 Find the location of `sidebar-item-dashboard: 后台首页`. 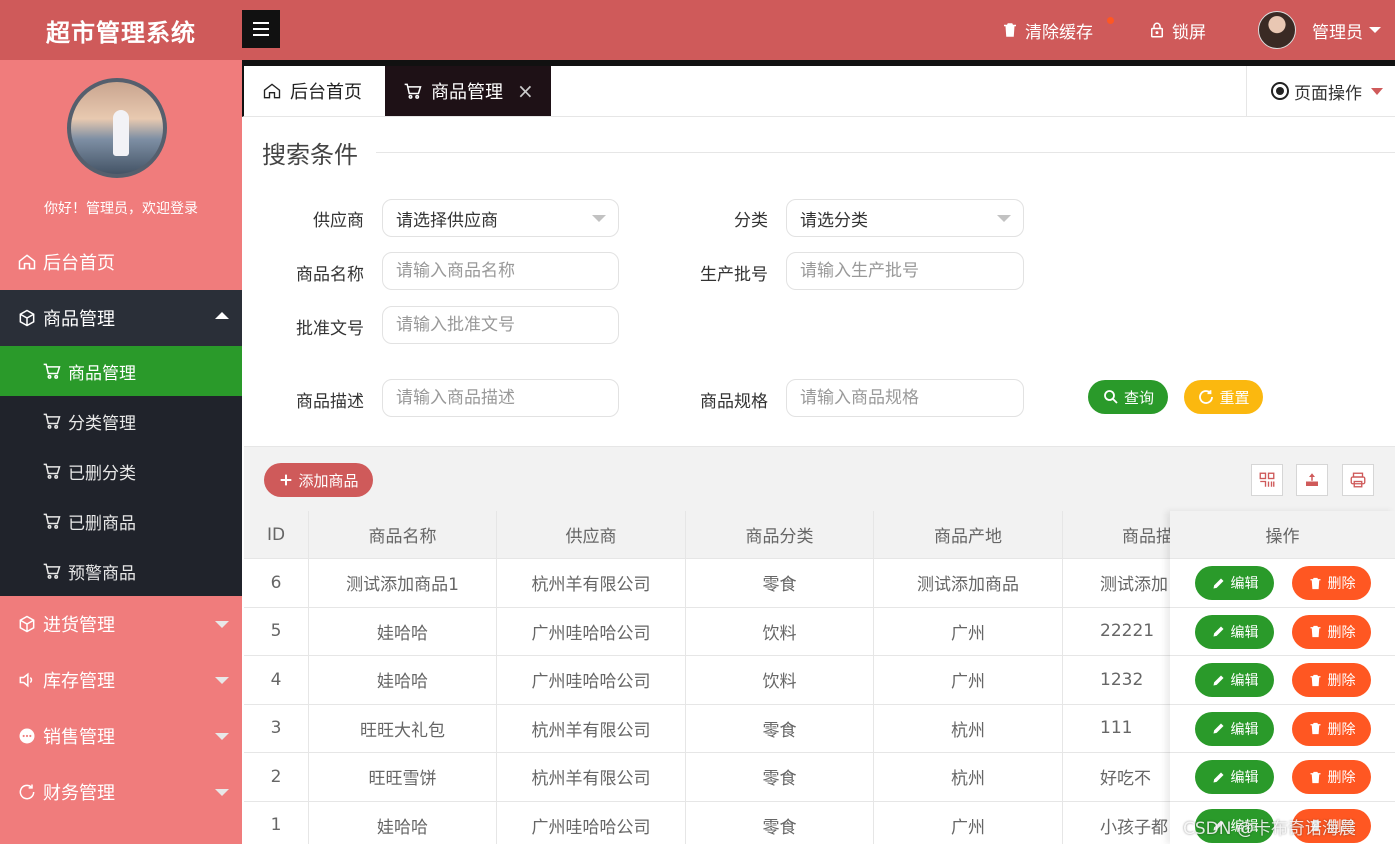

sidebar-item-dashboard: 后台首页 is located at coordinates (121, 262).